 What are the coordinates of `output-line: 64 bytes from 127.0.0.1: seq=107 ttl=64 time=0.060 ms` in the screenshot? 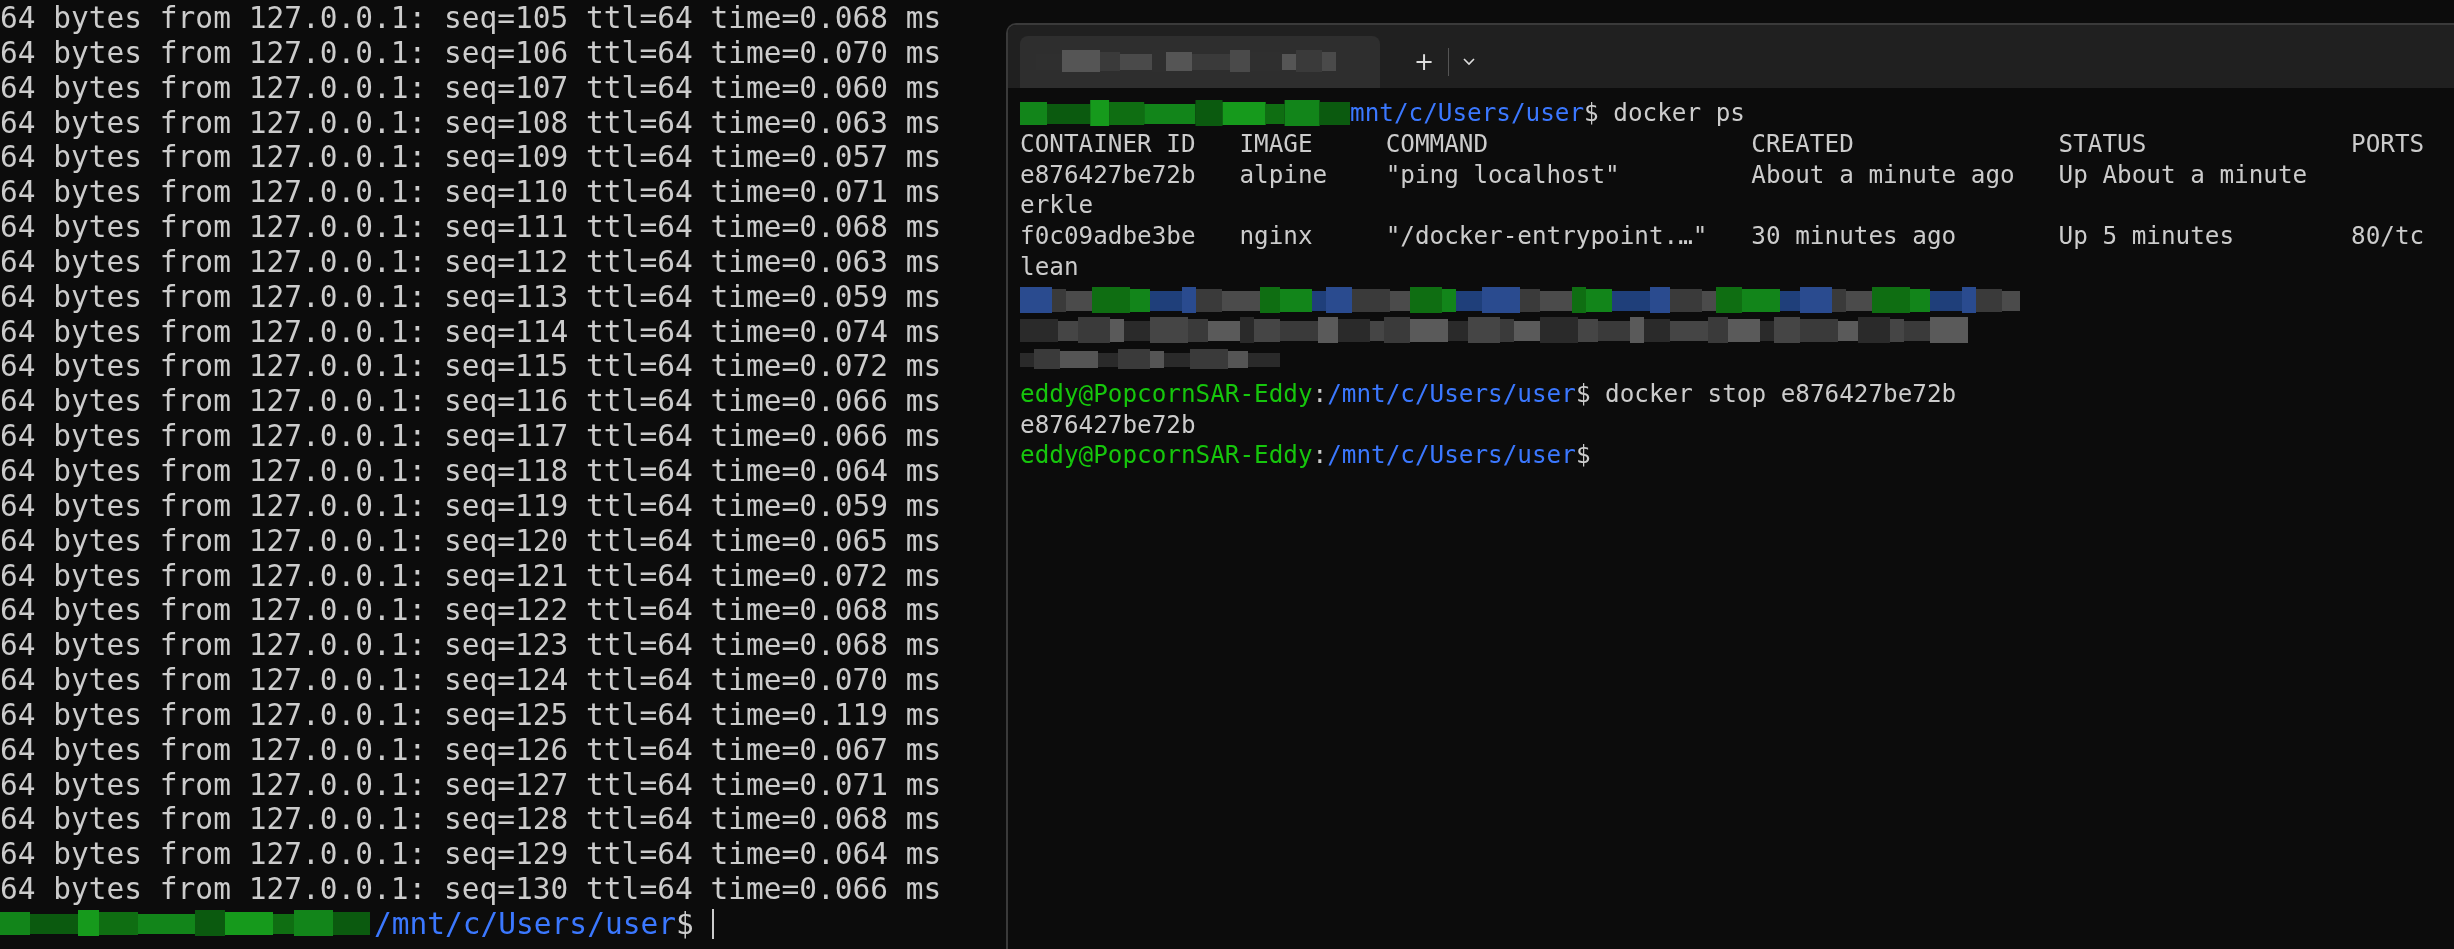 It's located at (471, 88).